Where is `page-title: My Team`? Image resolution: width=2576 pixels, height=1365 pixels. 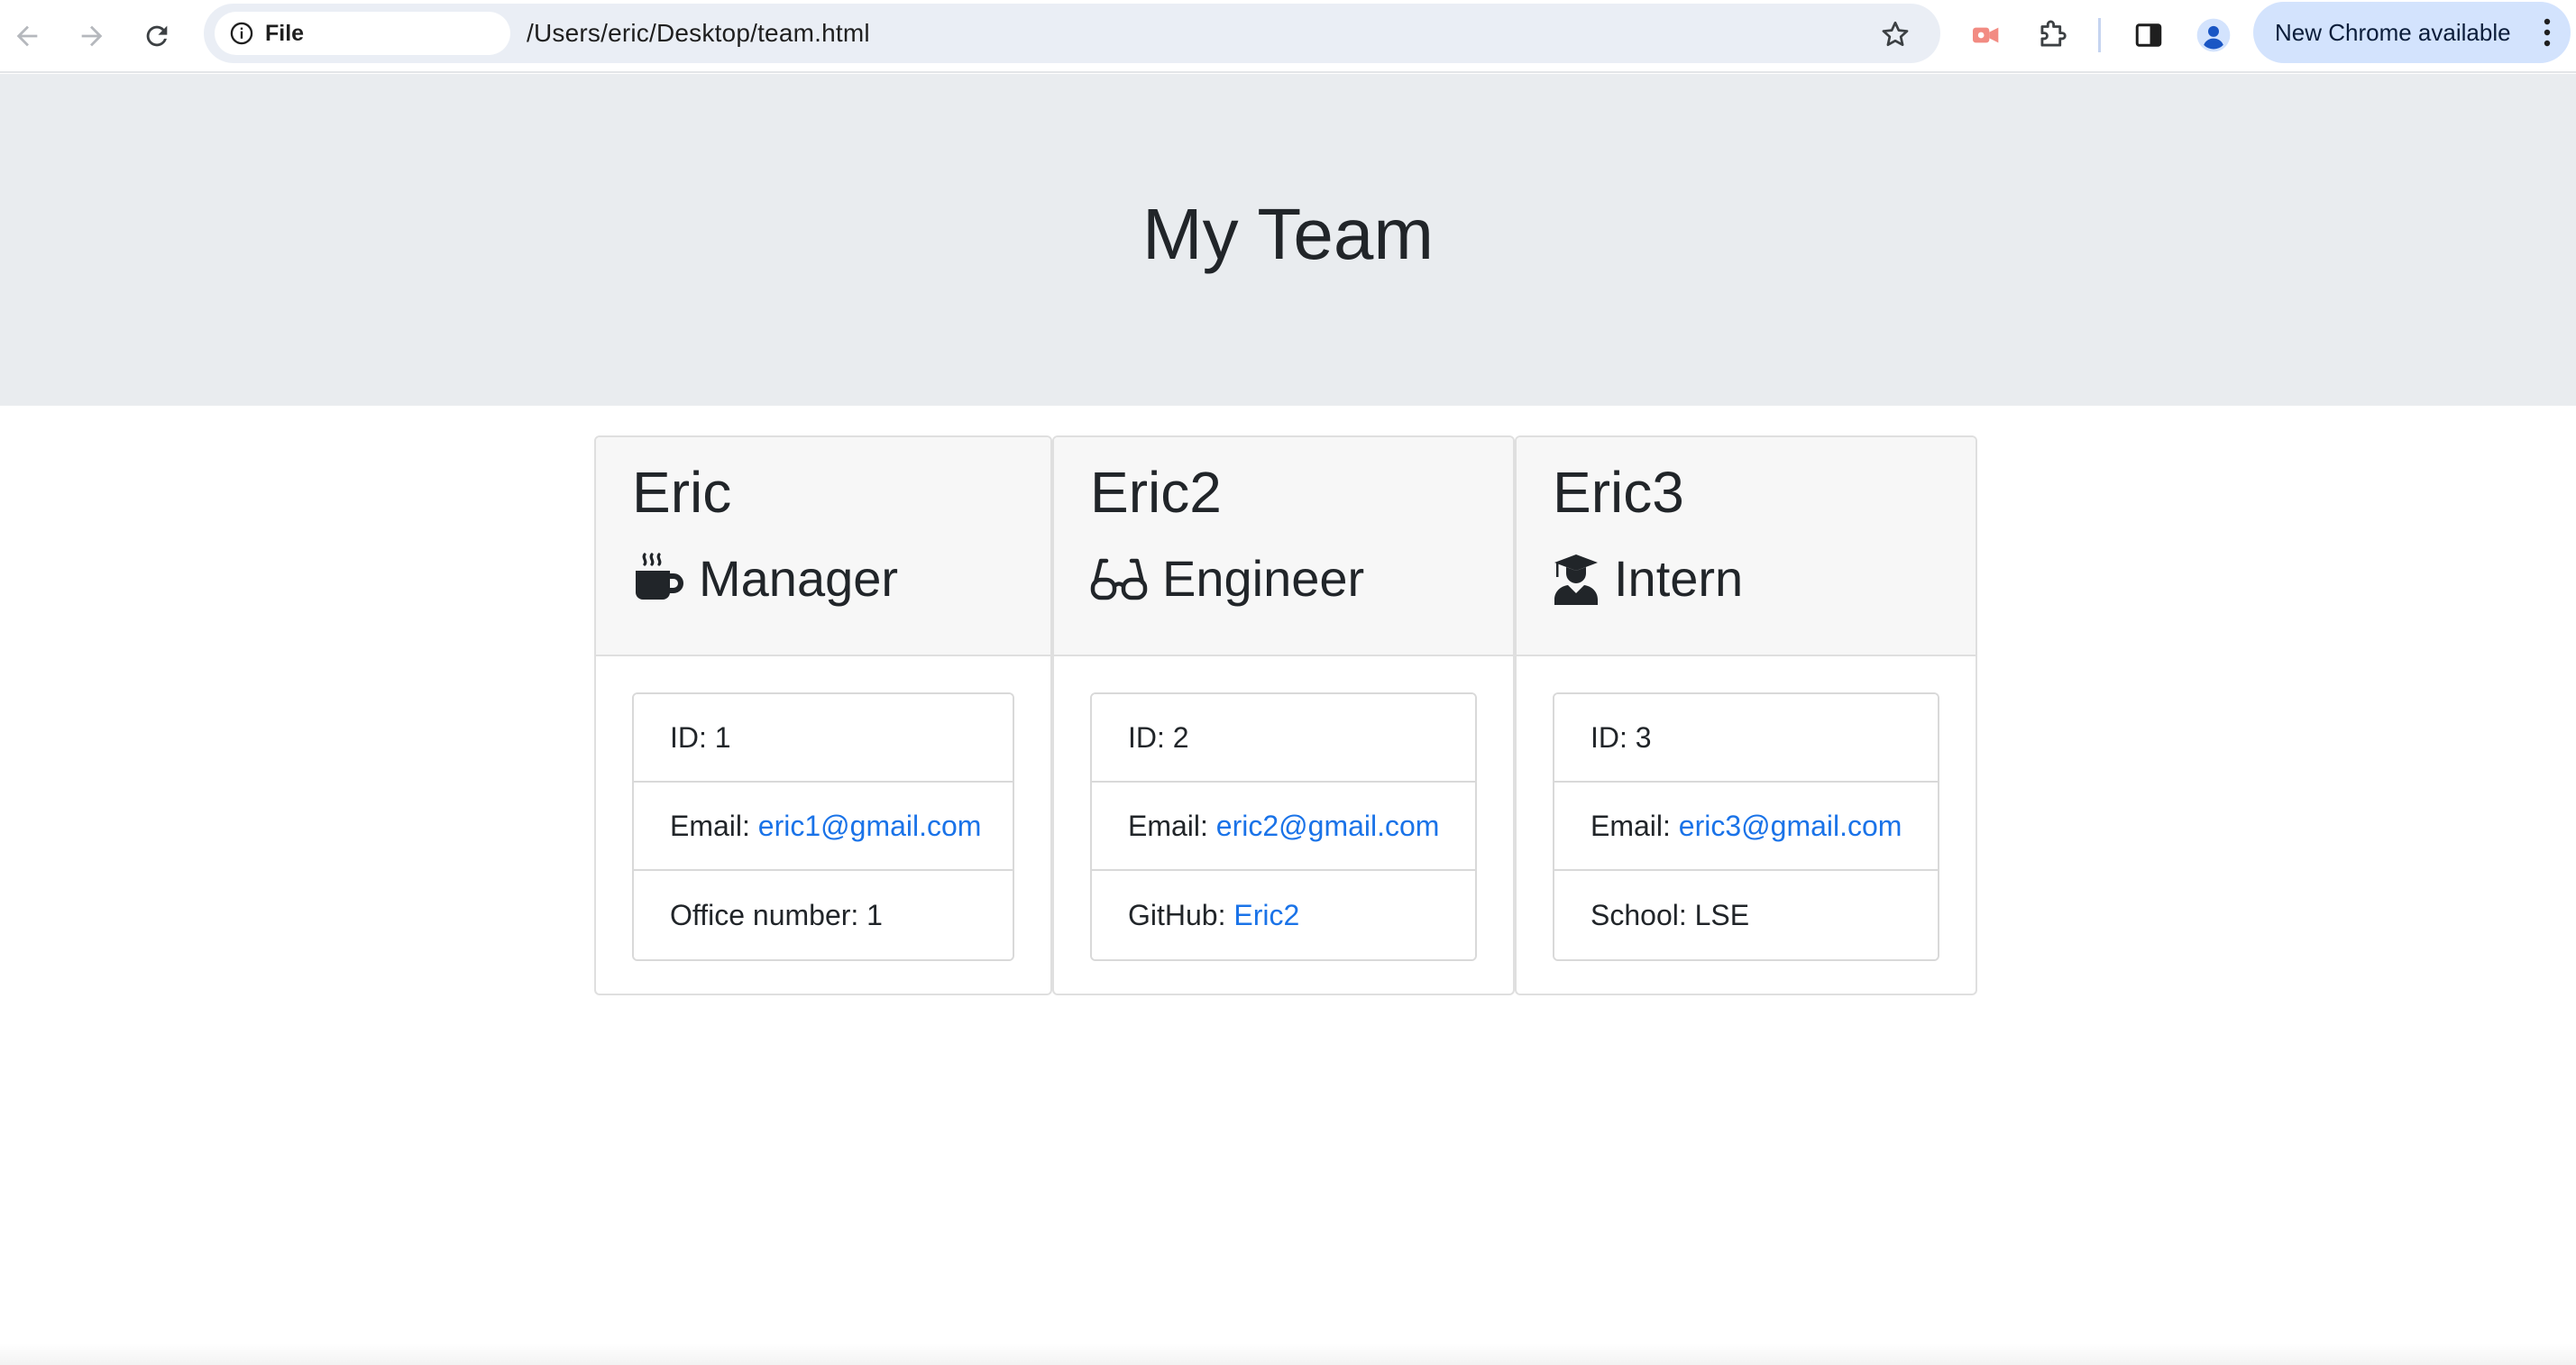 page-title: My Team is located at coordinates (1288, 234).